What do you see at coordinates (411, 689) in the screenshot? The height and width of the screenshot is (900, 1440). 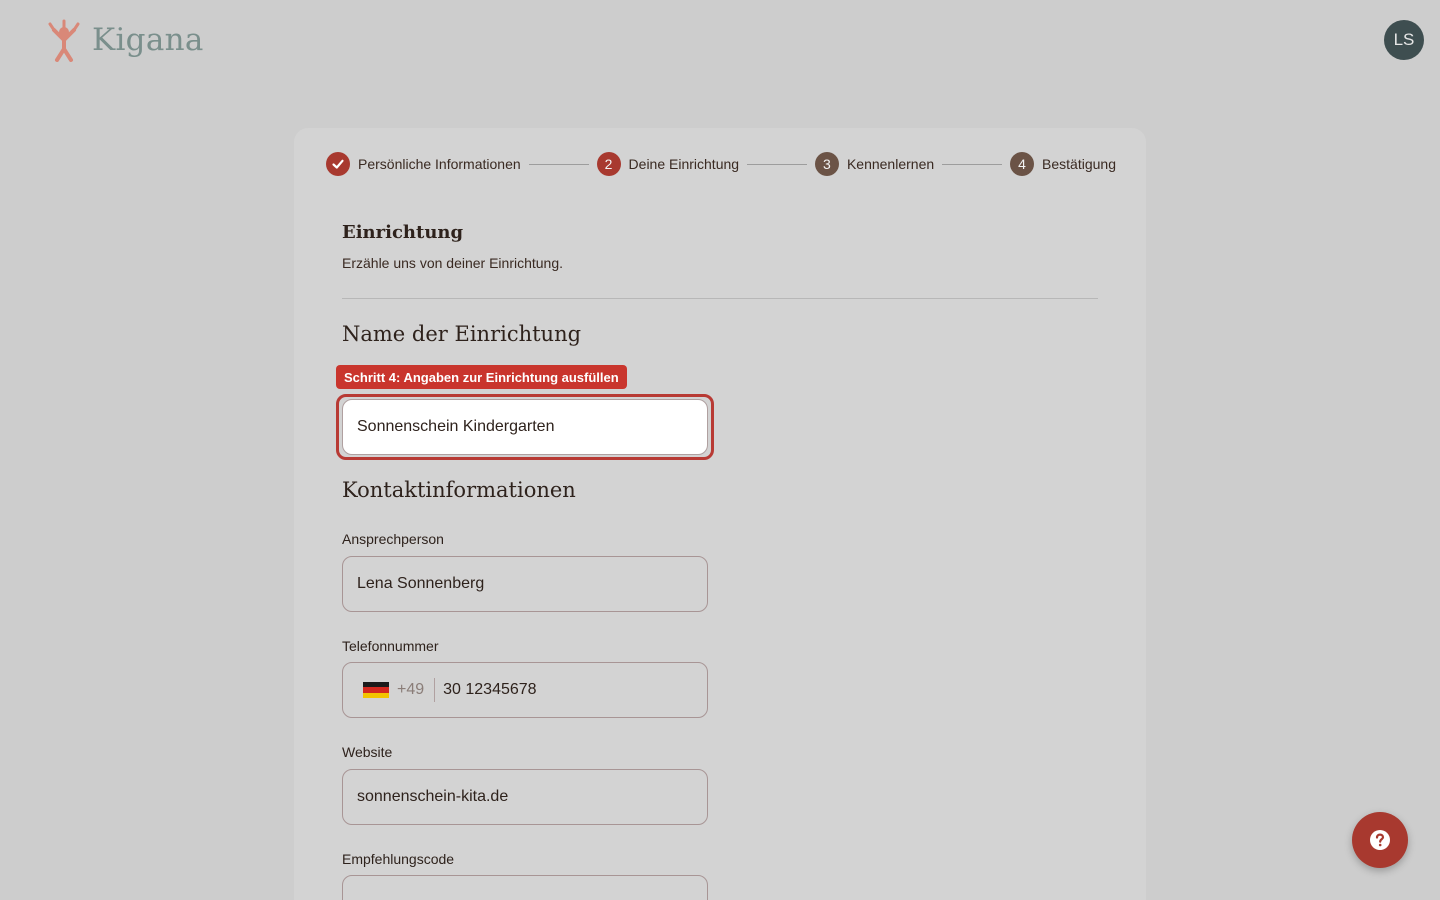 I see `phone-country-code: +49` at bounding box center [411, 689].